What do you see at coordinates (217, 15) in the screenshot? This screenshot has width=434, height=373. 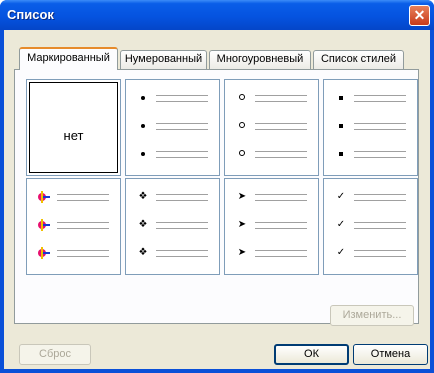 I see `title-bar: Список ✕` at bounding box center [217, 15].